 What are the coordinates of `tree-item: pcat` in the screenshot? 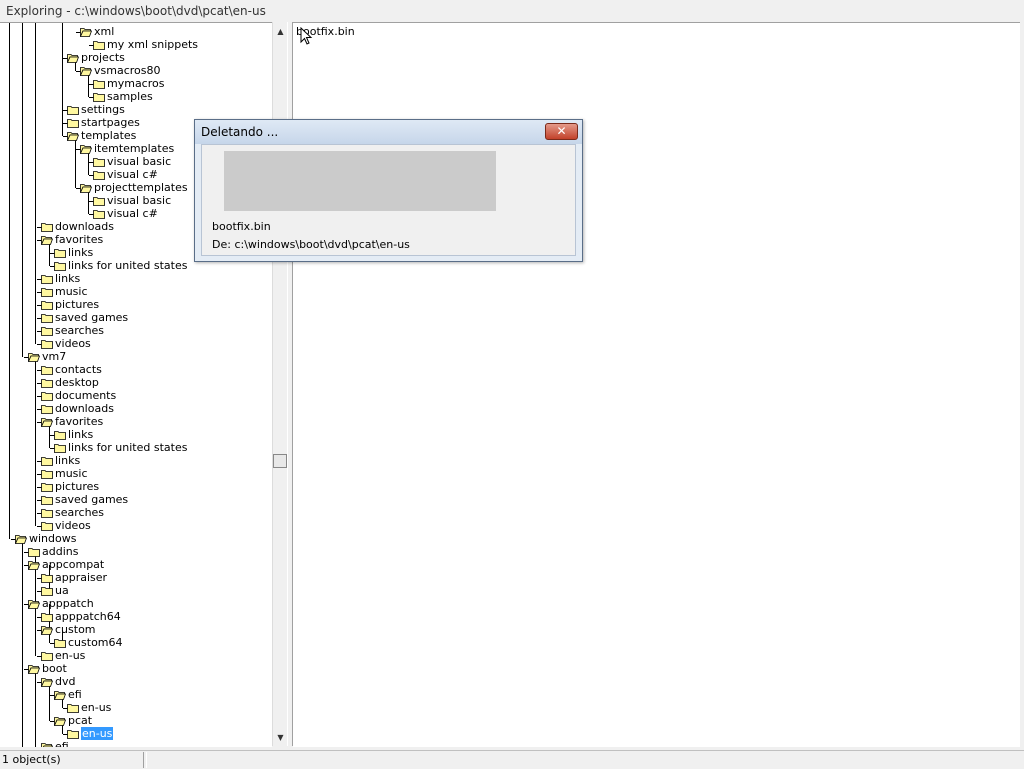 It's located at (72, 720).